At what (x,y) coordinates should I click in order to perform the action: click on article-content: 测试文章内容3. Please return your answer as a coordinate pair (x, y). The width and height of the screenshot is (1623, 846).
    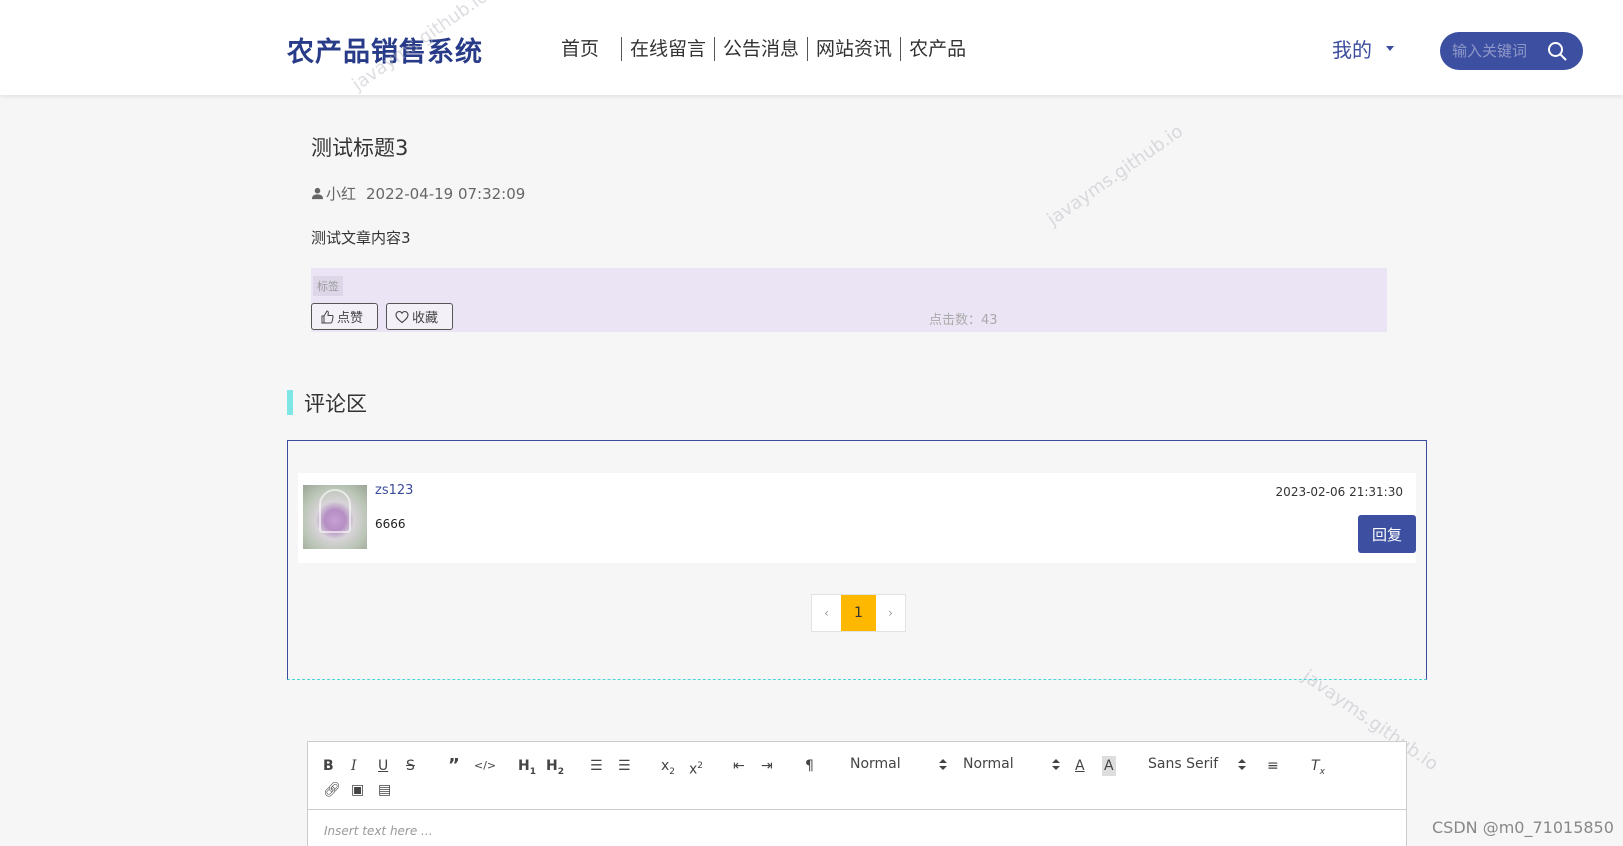
    Looking at the image, I should click on (361, 238).